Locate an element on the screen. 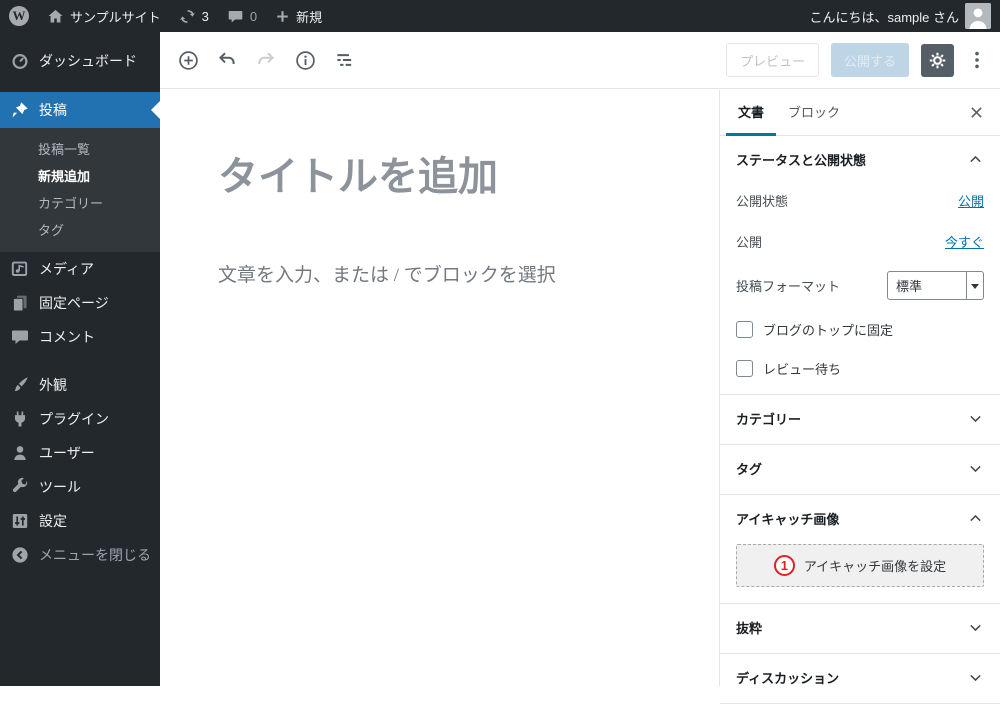  panel-excerpt-header: 抜粋 is located at coordinates (860, 627).